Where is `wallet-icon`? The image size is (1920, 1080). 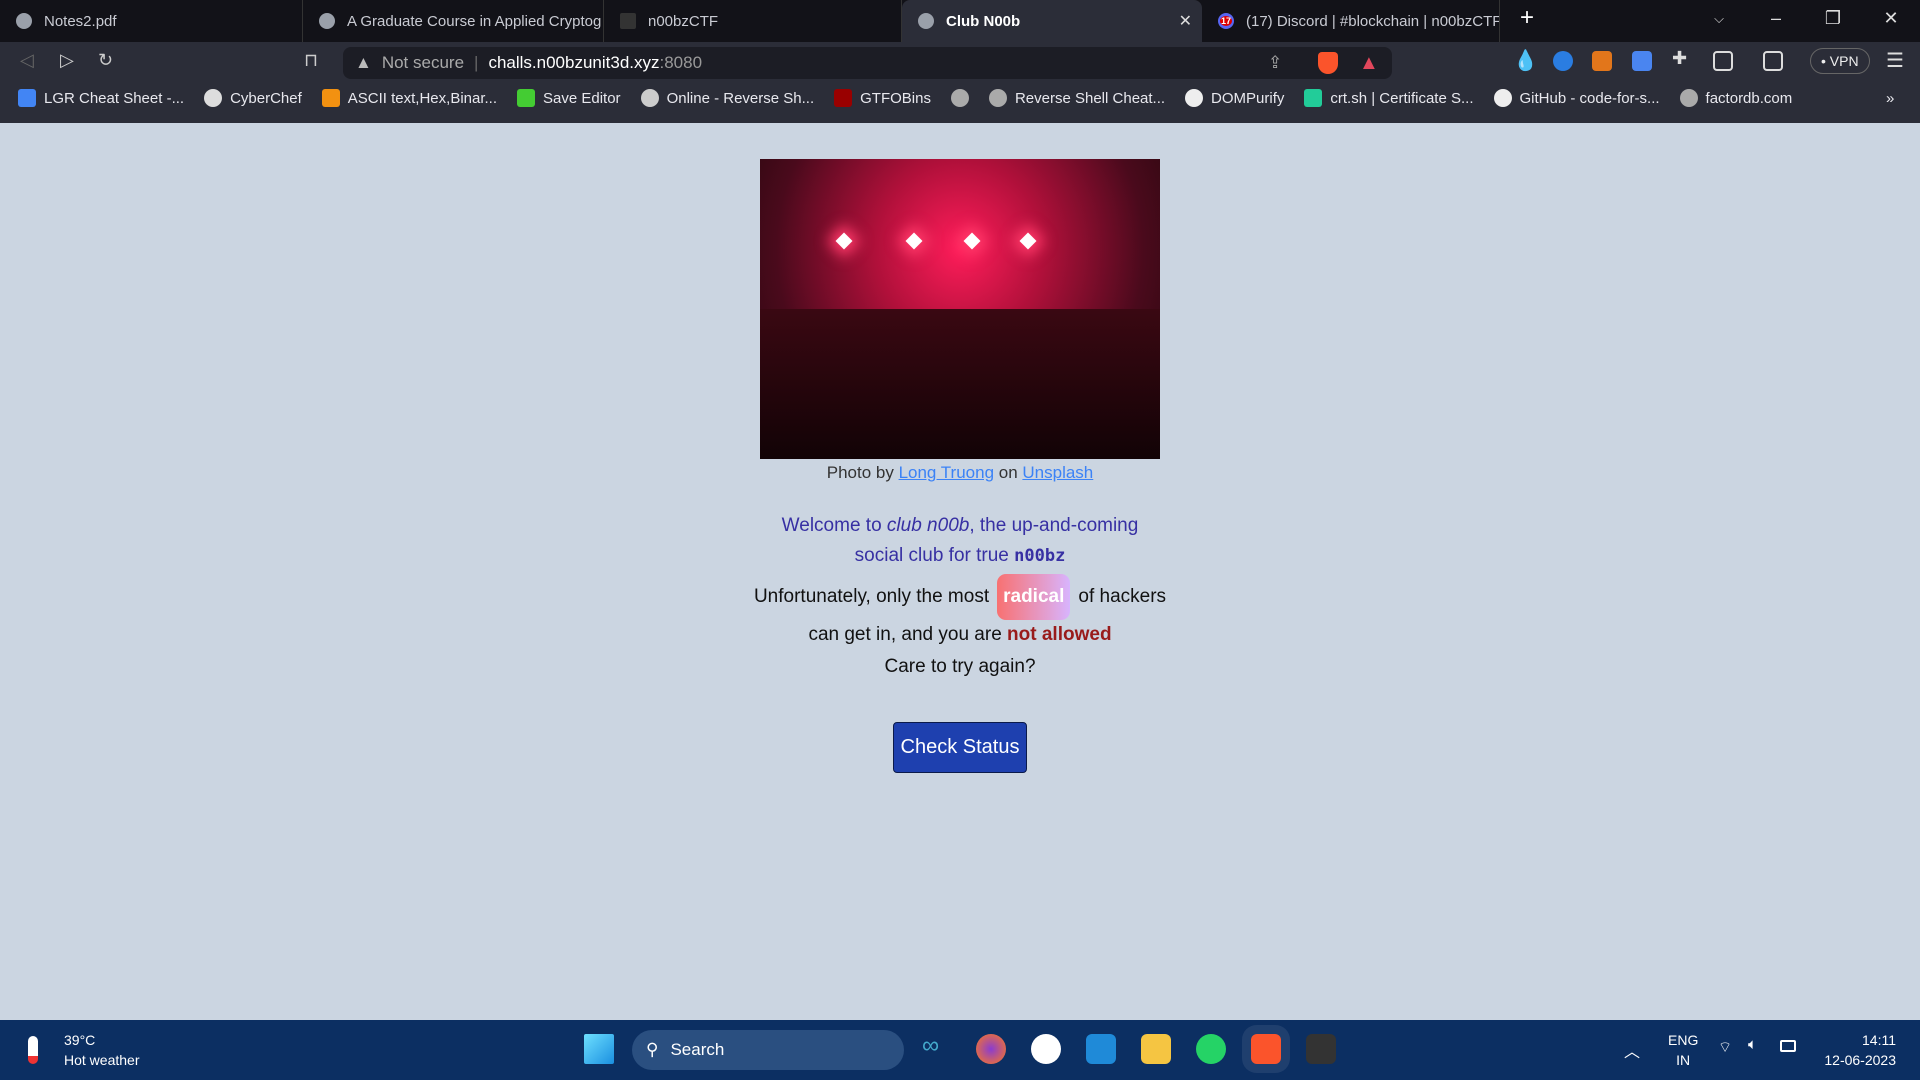 wallet-icon is located at coordinates (1773, 61).